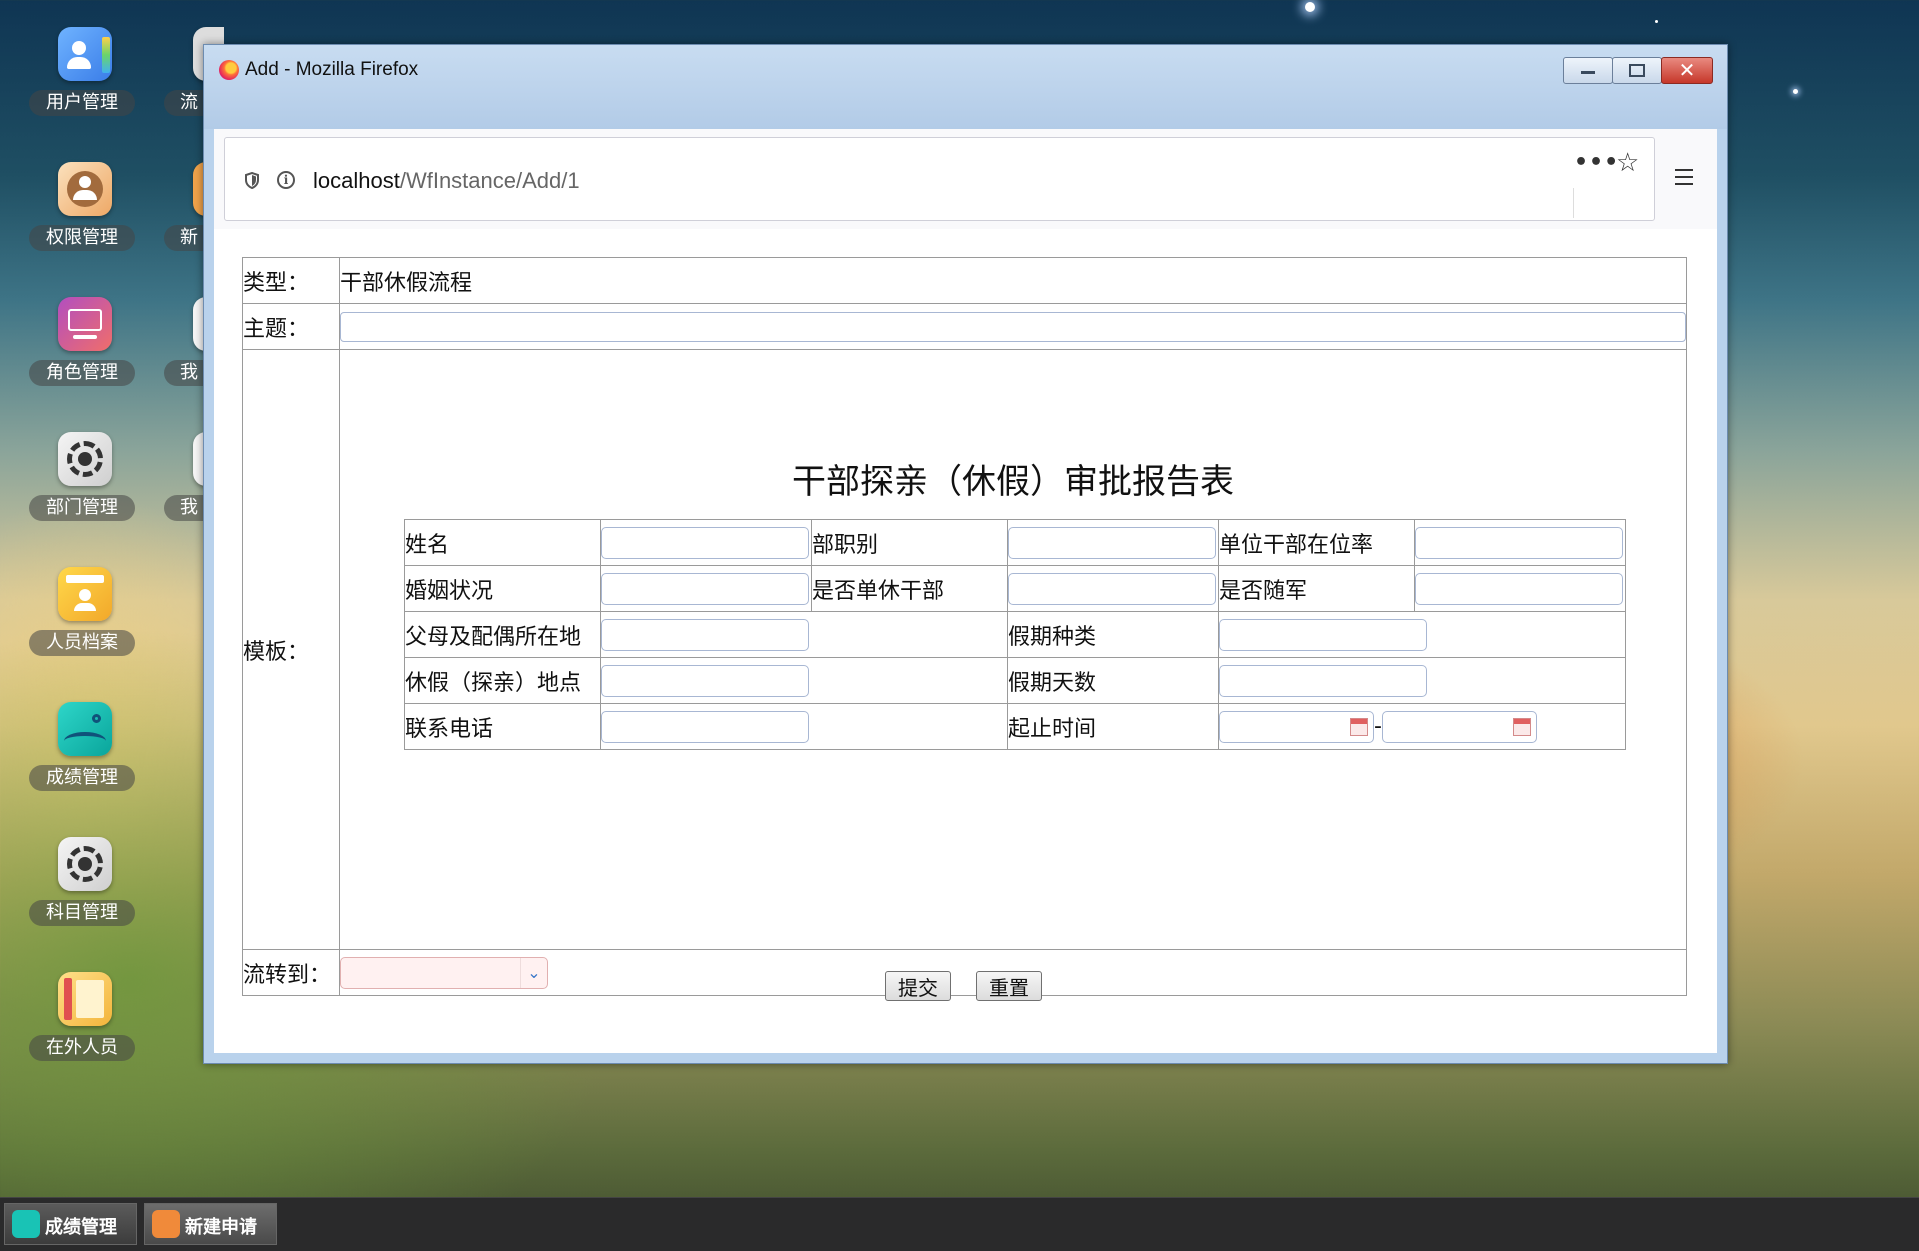 This screenshot has height=1251, width=1919. What do you see at coordinates (909, 588) in the screenshot?
I see `single-retired-label: 是否单休干部` at bounding box center [909, 588].